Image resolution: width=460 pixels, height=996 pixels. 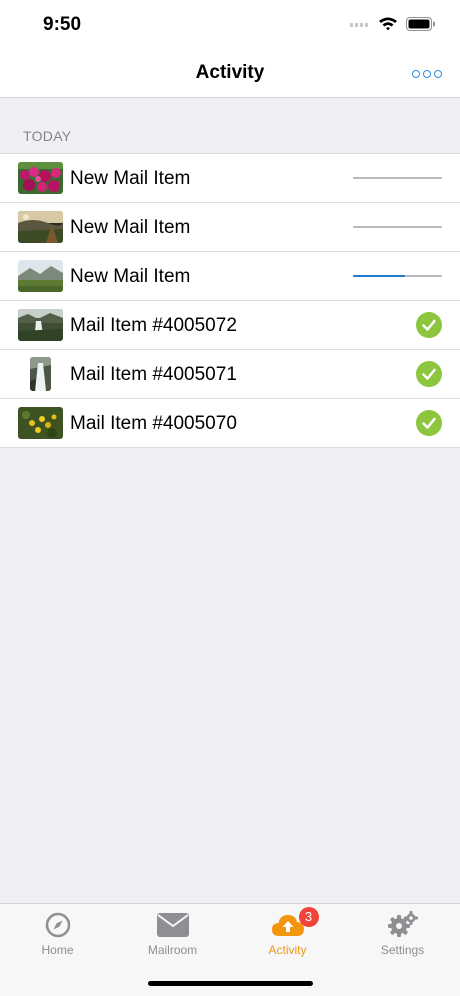 I want to click on activity-badge: 3, so click(x=308, y=917).